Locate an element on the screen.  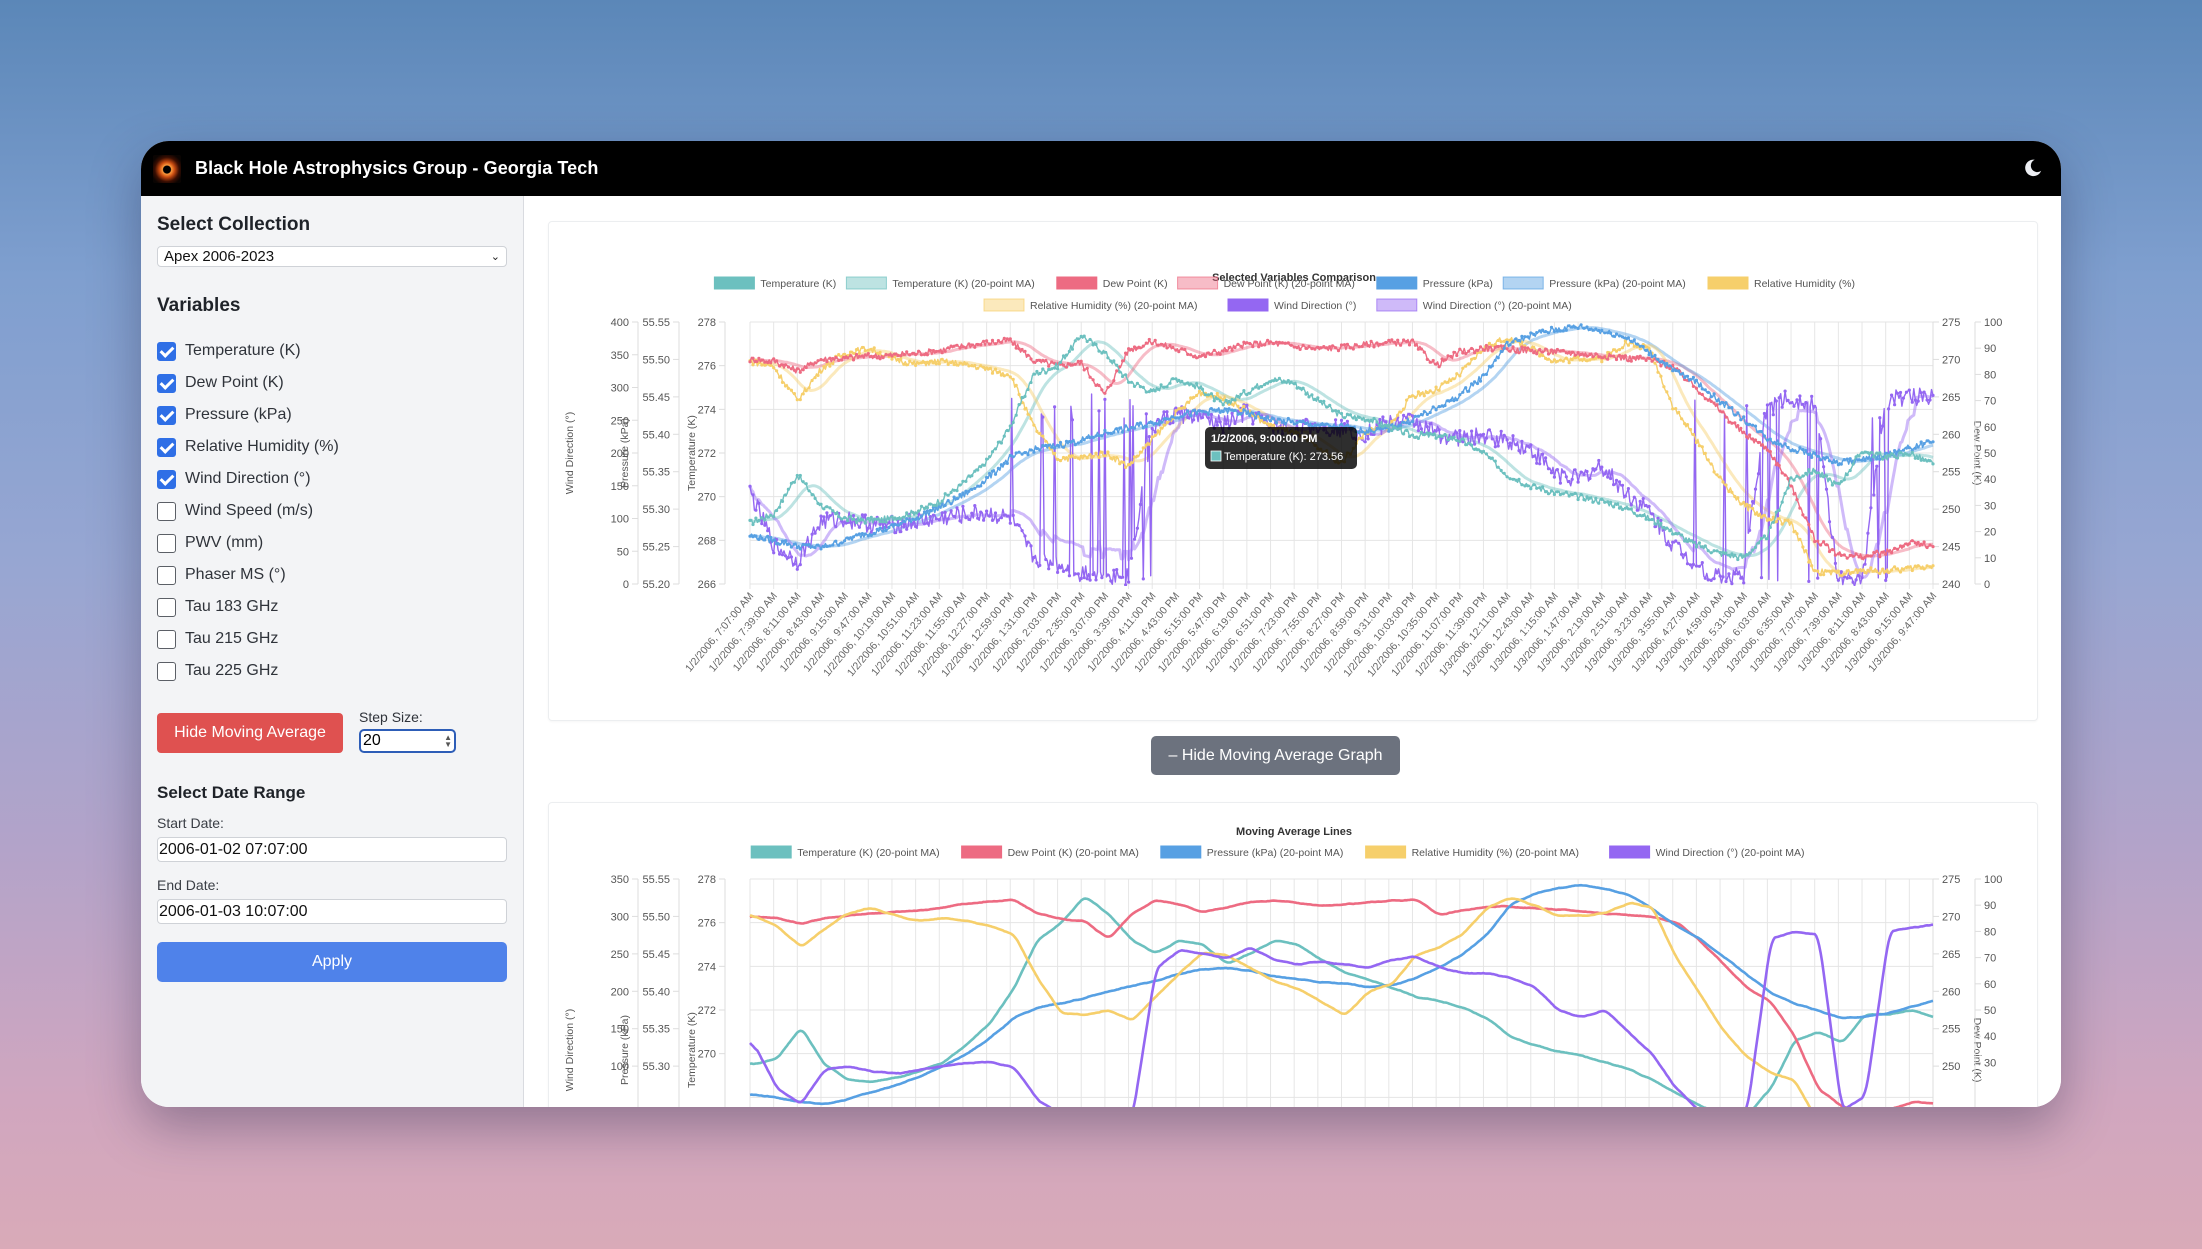
variable-item: Wind Speed (m/s) is located at coordinates (332, 511).